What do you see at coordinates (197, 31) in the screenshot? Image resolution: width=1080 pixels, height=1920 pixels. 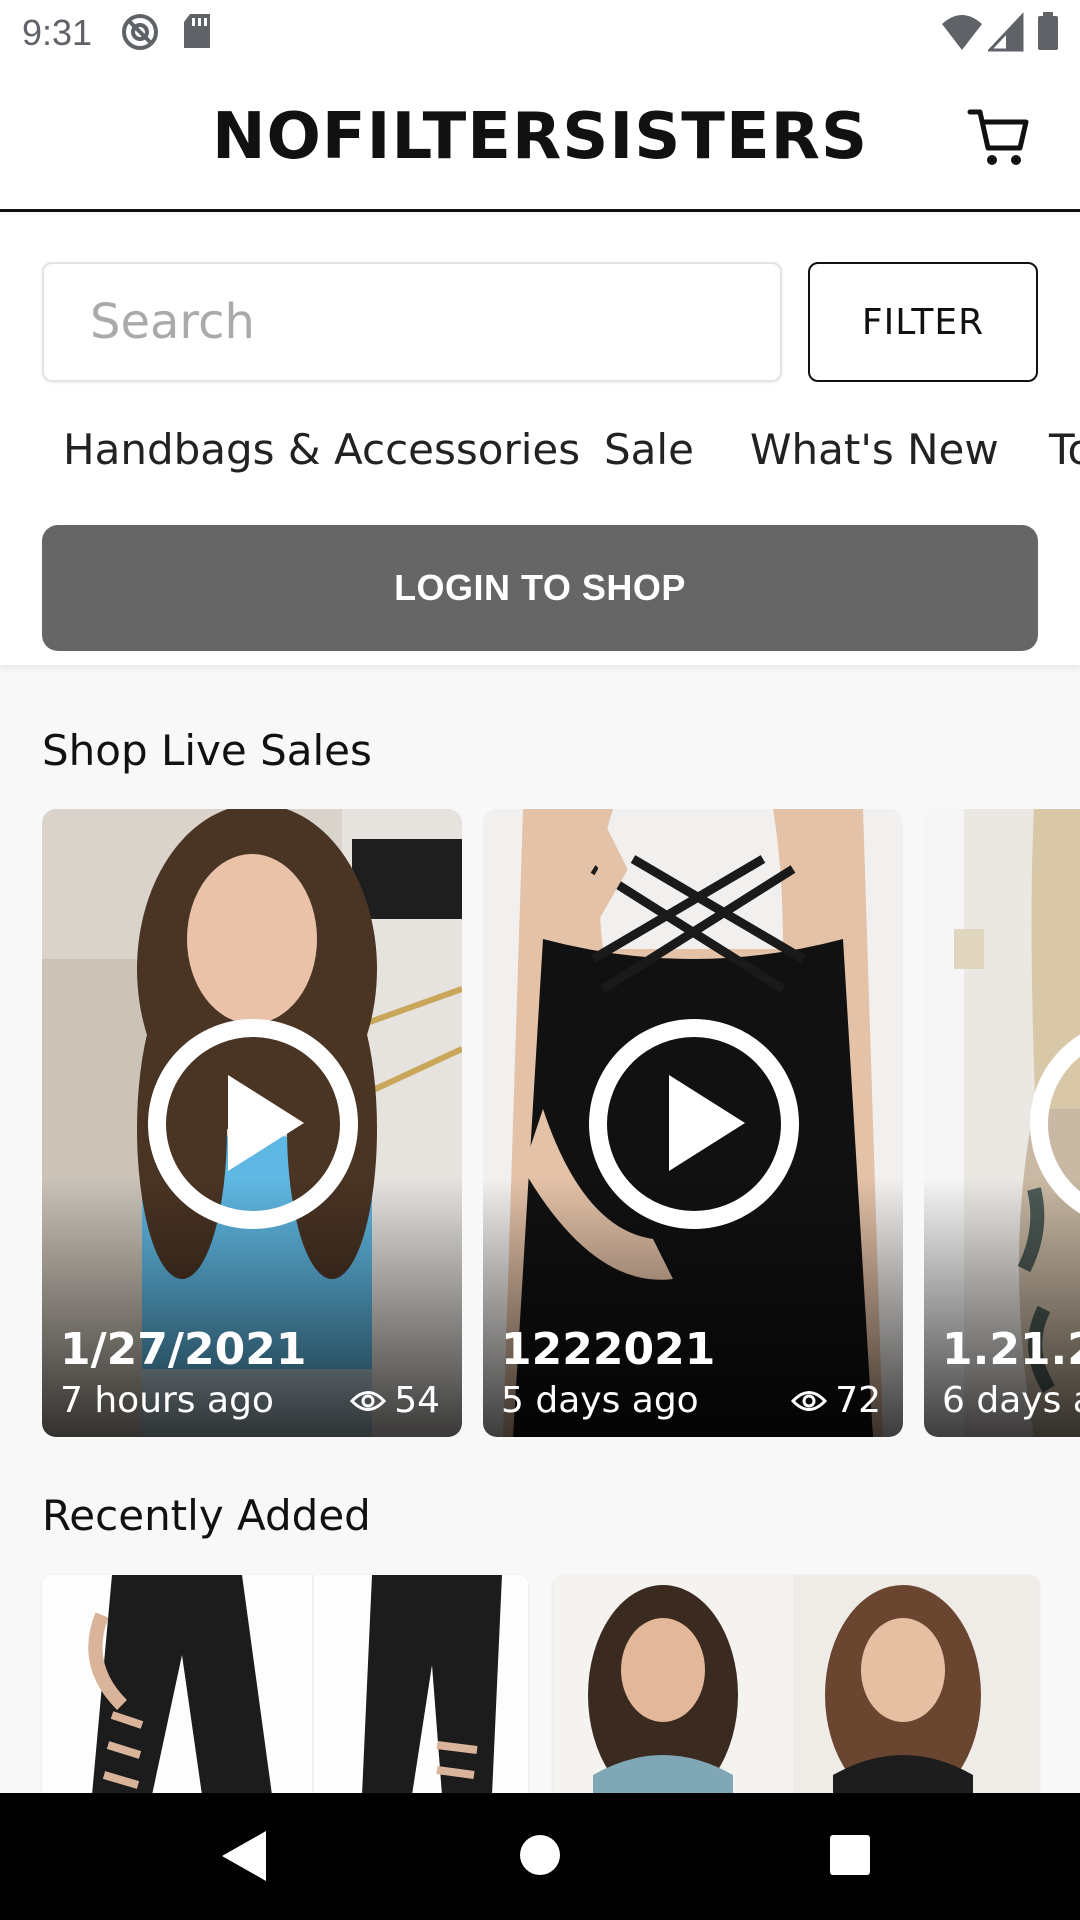 I see `sd-card-icon` at bounding box center [197, 31].